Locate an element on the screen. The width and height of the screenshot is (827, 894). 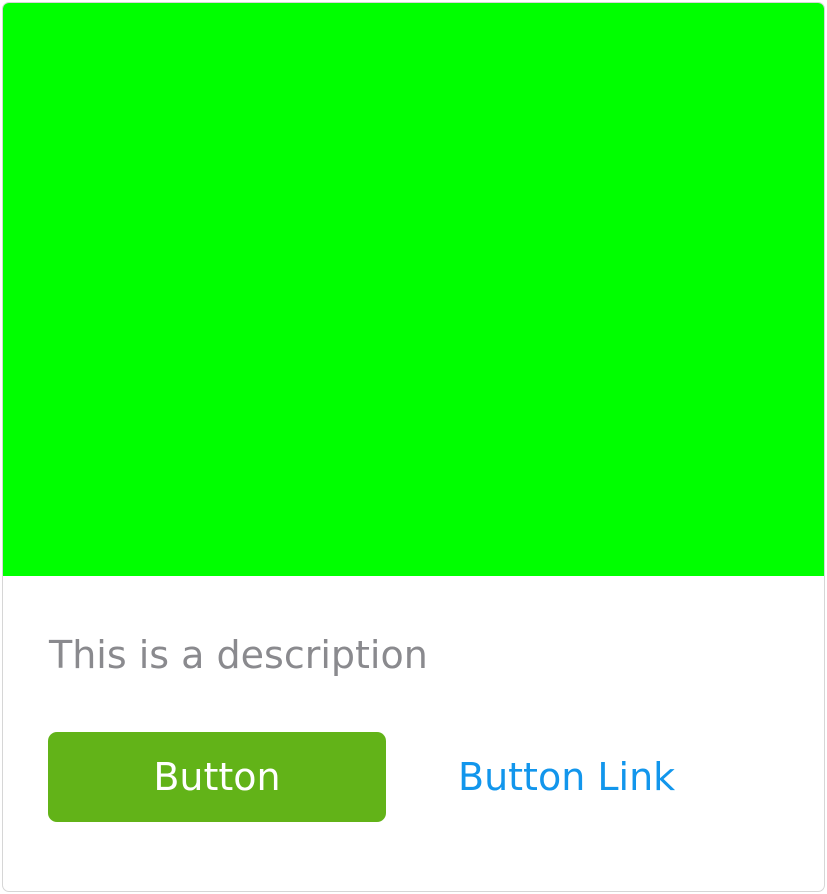
primary-button: Button is located at coordinates (217, 777).